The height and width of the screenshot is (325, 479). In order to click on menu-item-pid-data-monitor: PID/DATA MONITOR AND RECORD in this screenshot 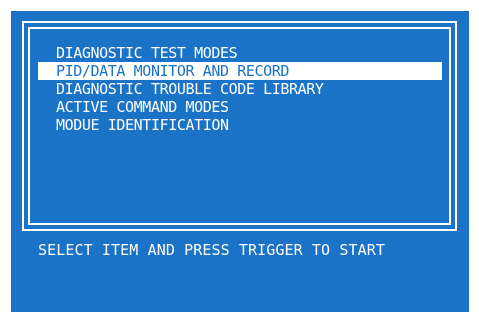, I will do `click(240, 71)`.